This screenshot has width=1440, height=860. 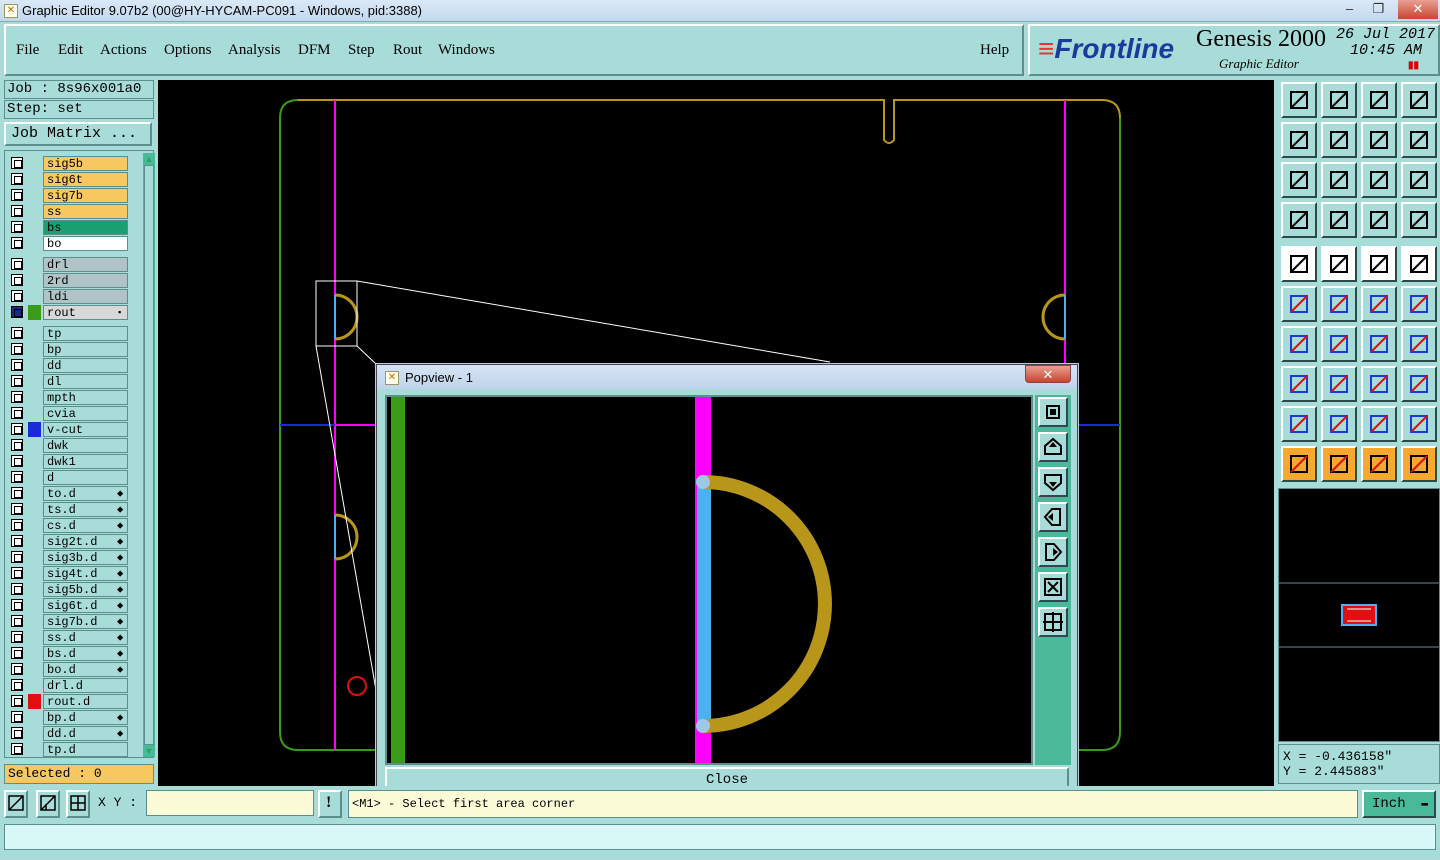 I want to click on layer-row: sig6t, so click(x=68, y=179).